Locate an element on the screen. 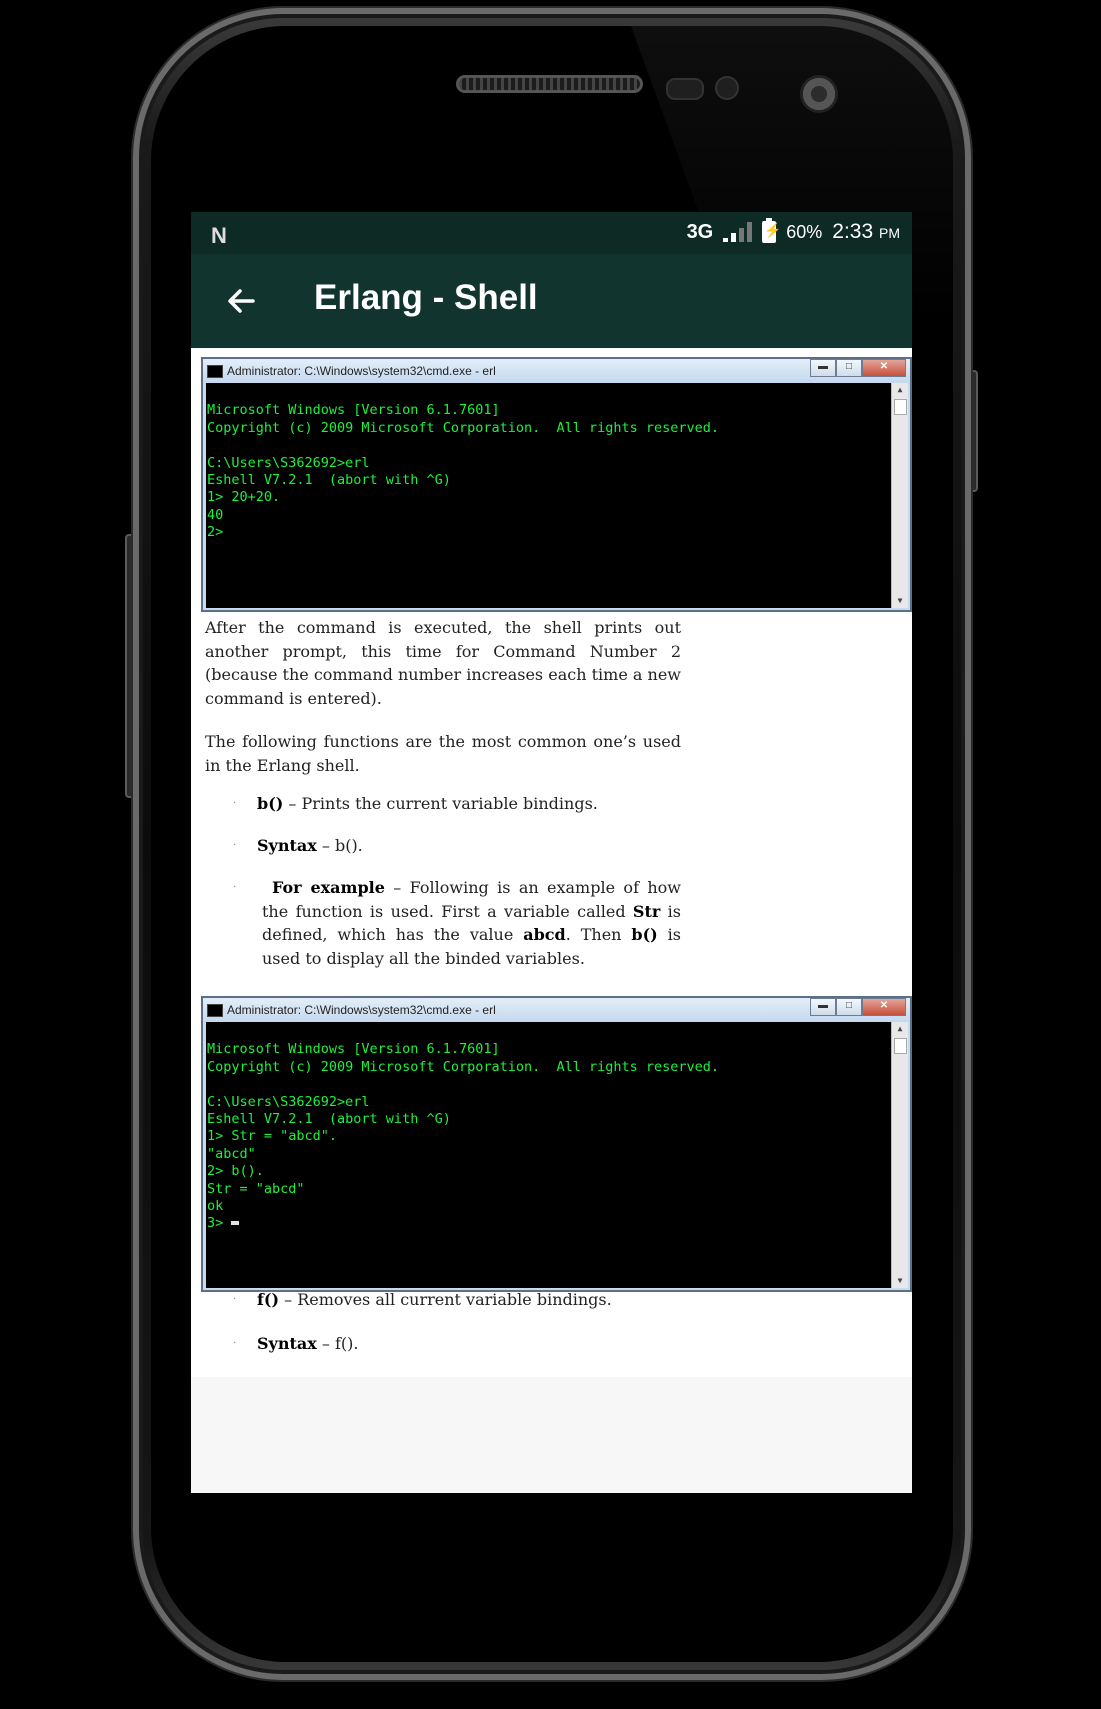  list-item: · Syntax – f(). is located at coordinates (457, 1344).